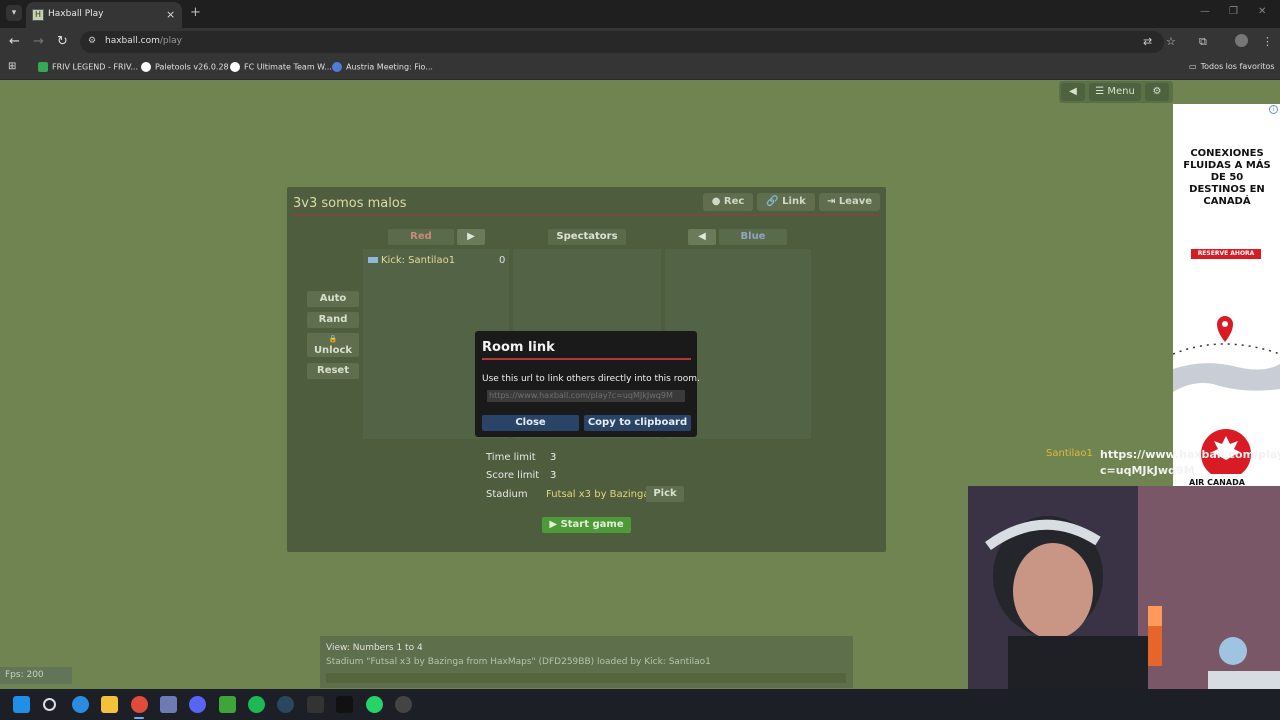  What do you see at coordinates (586, 525) in the screenshot?
I see `start-game-button: ▶ Start game` at bounding box center [586, 525].